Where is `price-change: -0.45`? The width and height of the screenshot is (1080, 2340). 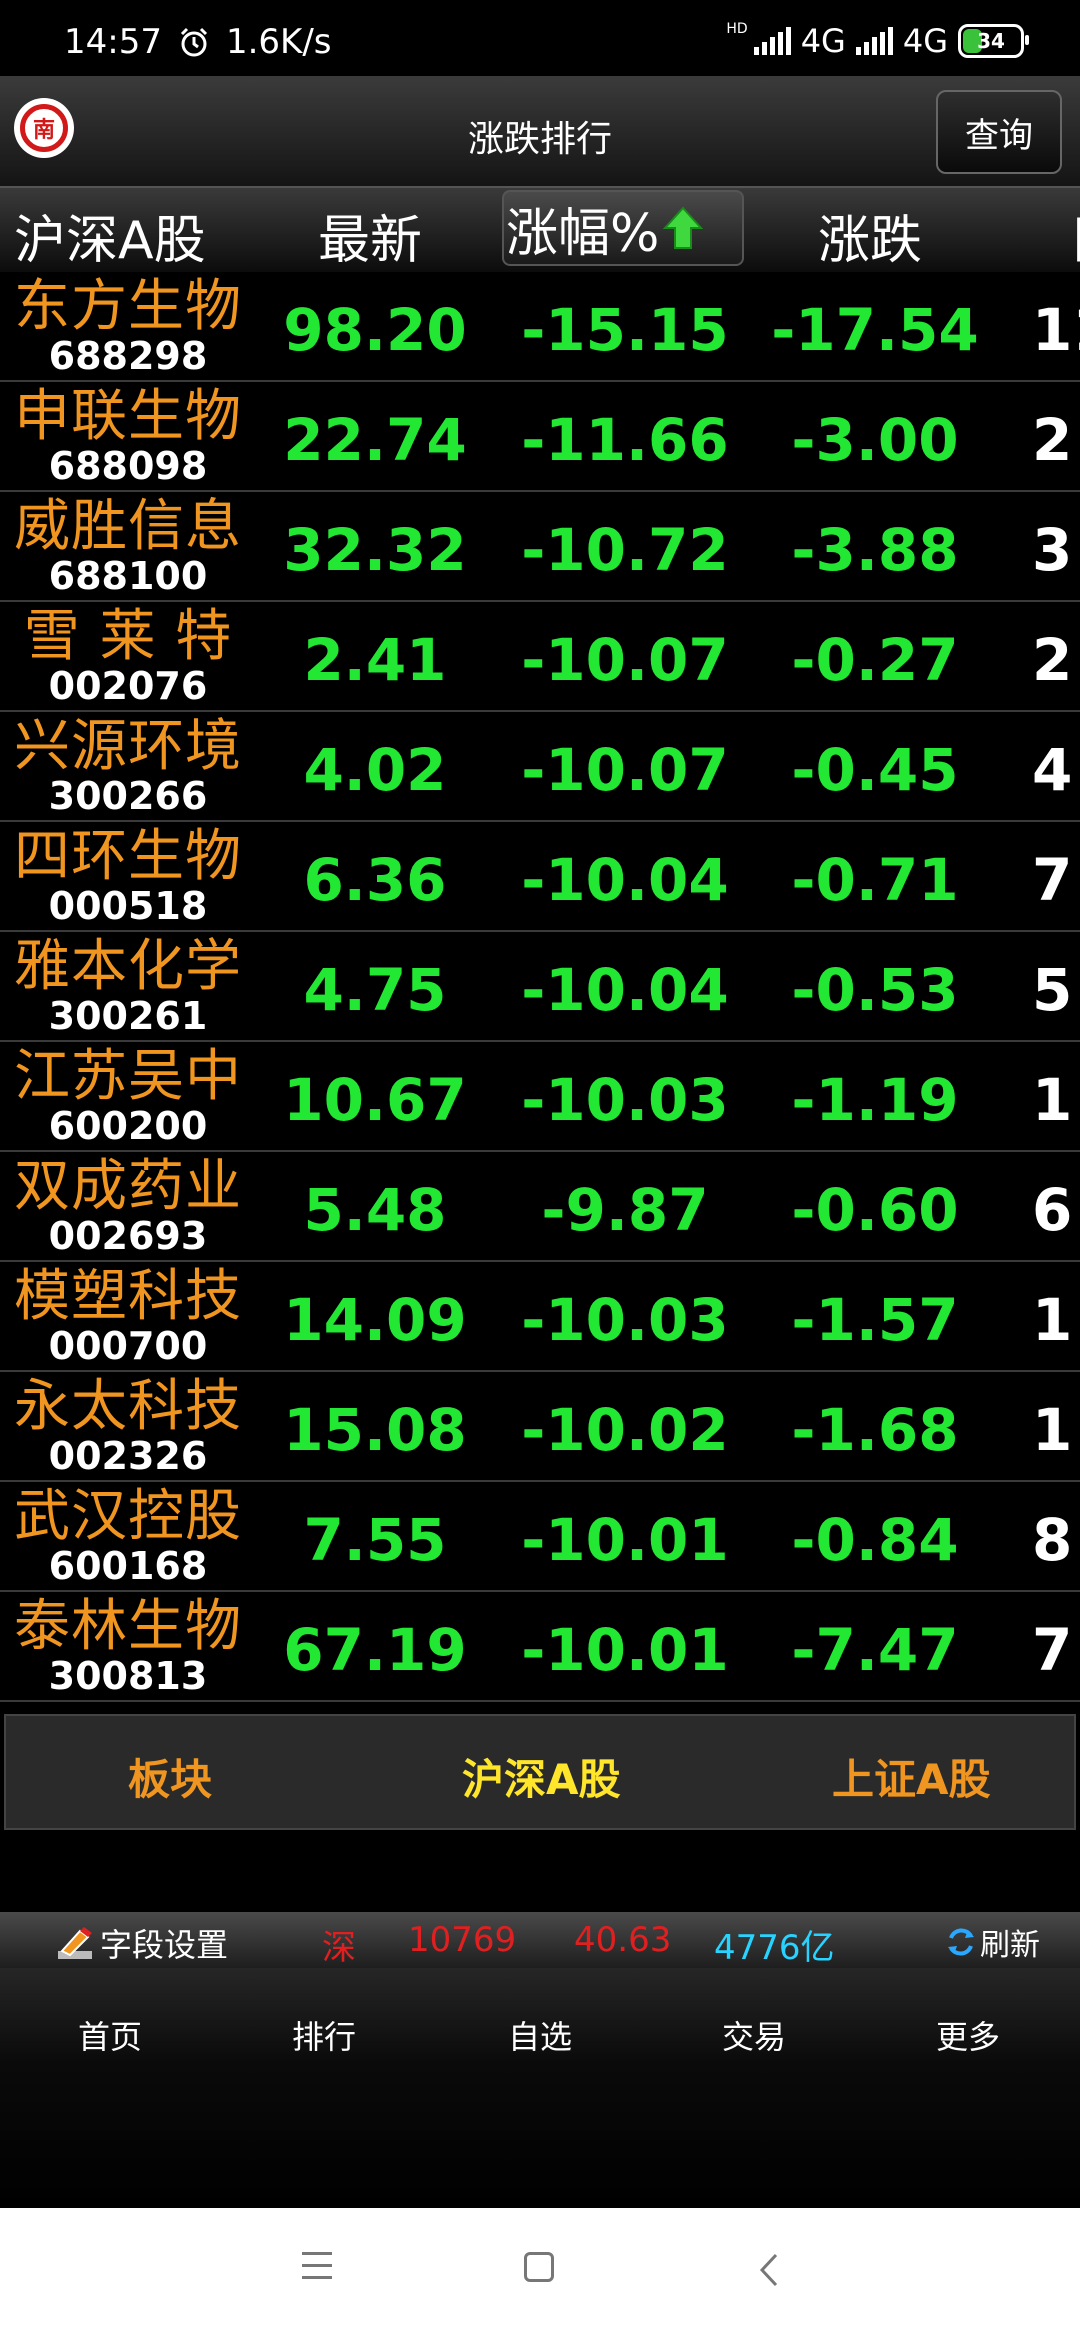 price-change: -0.45 is located at coordinates (875, 770).